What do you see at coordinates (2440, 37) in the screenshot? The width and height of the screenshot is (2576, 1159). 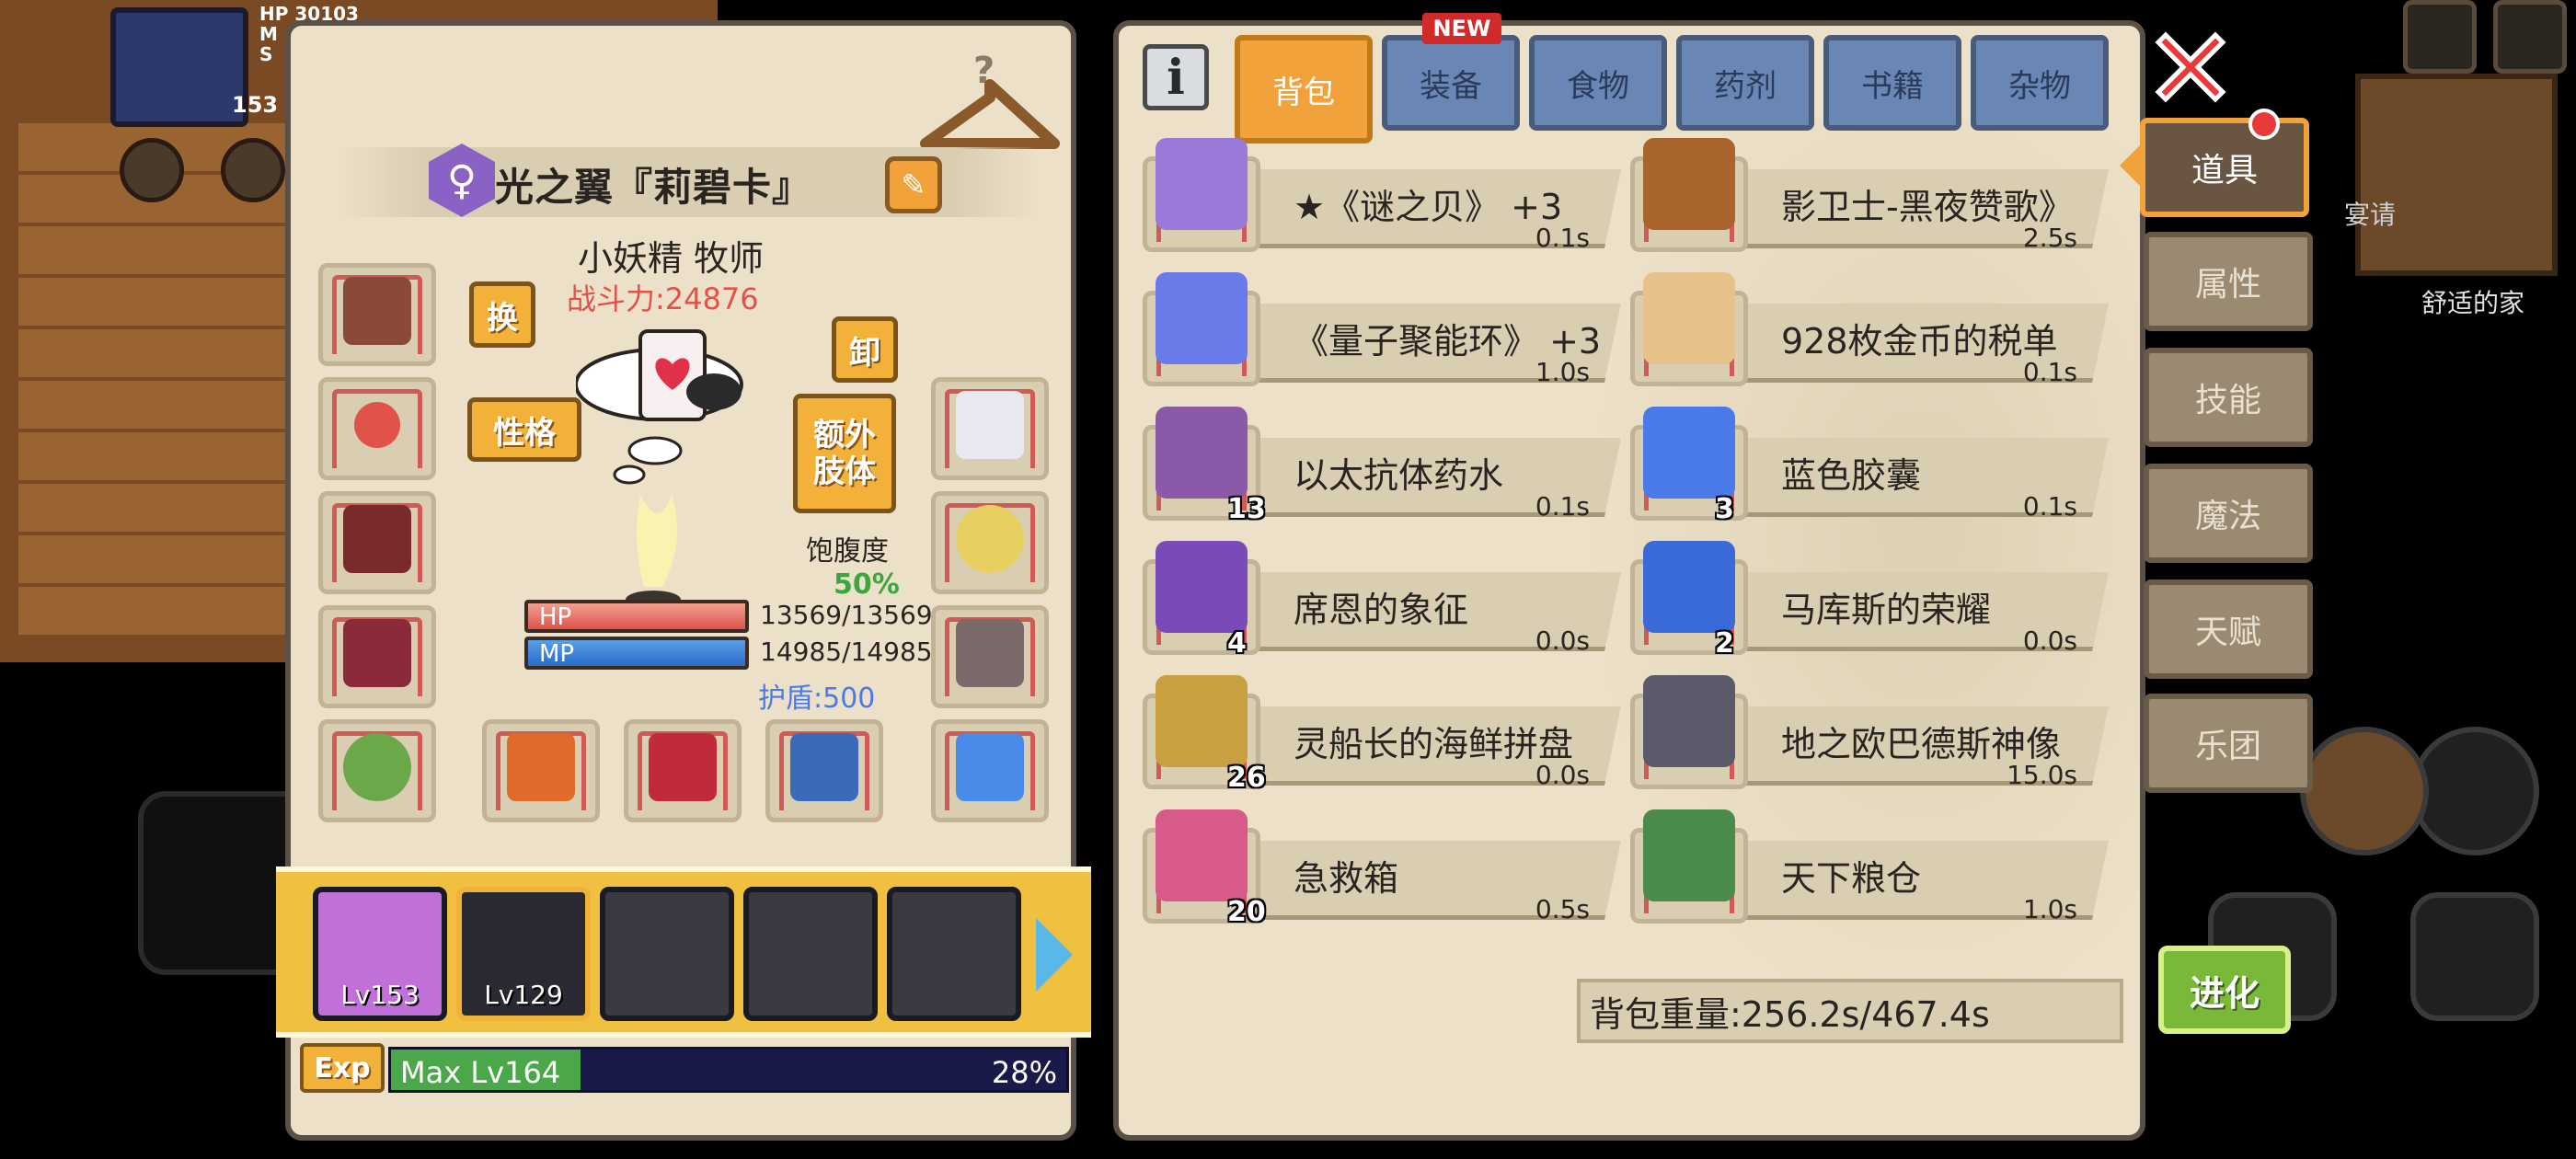 I see `globe-icon` at bounding box center [2440, 37].